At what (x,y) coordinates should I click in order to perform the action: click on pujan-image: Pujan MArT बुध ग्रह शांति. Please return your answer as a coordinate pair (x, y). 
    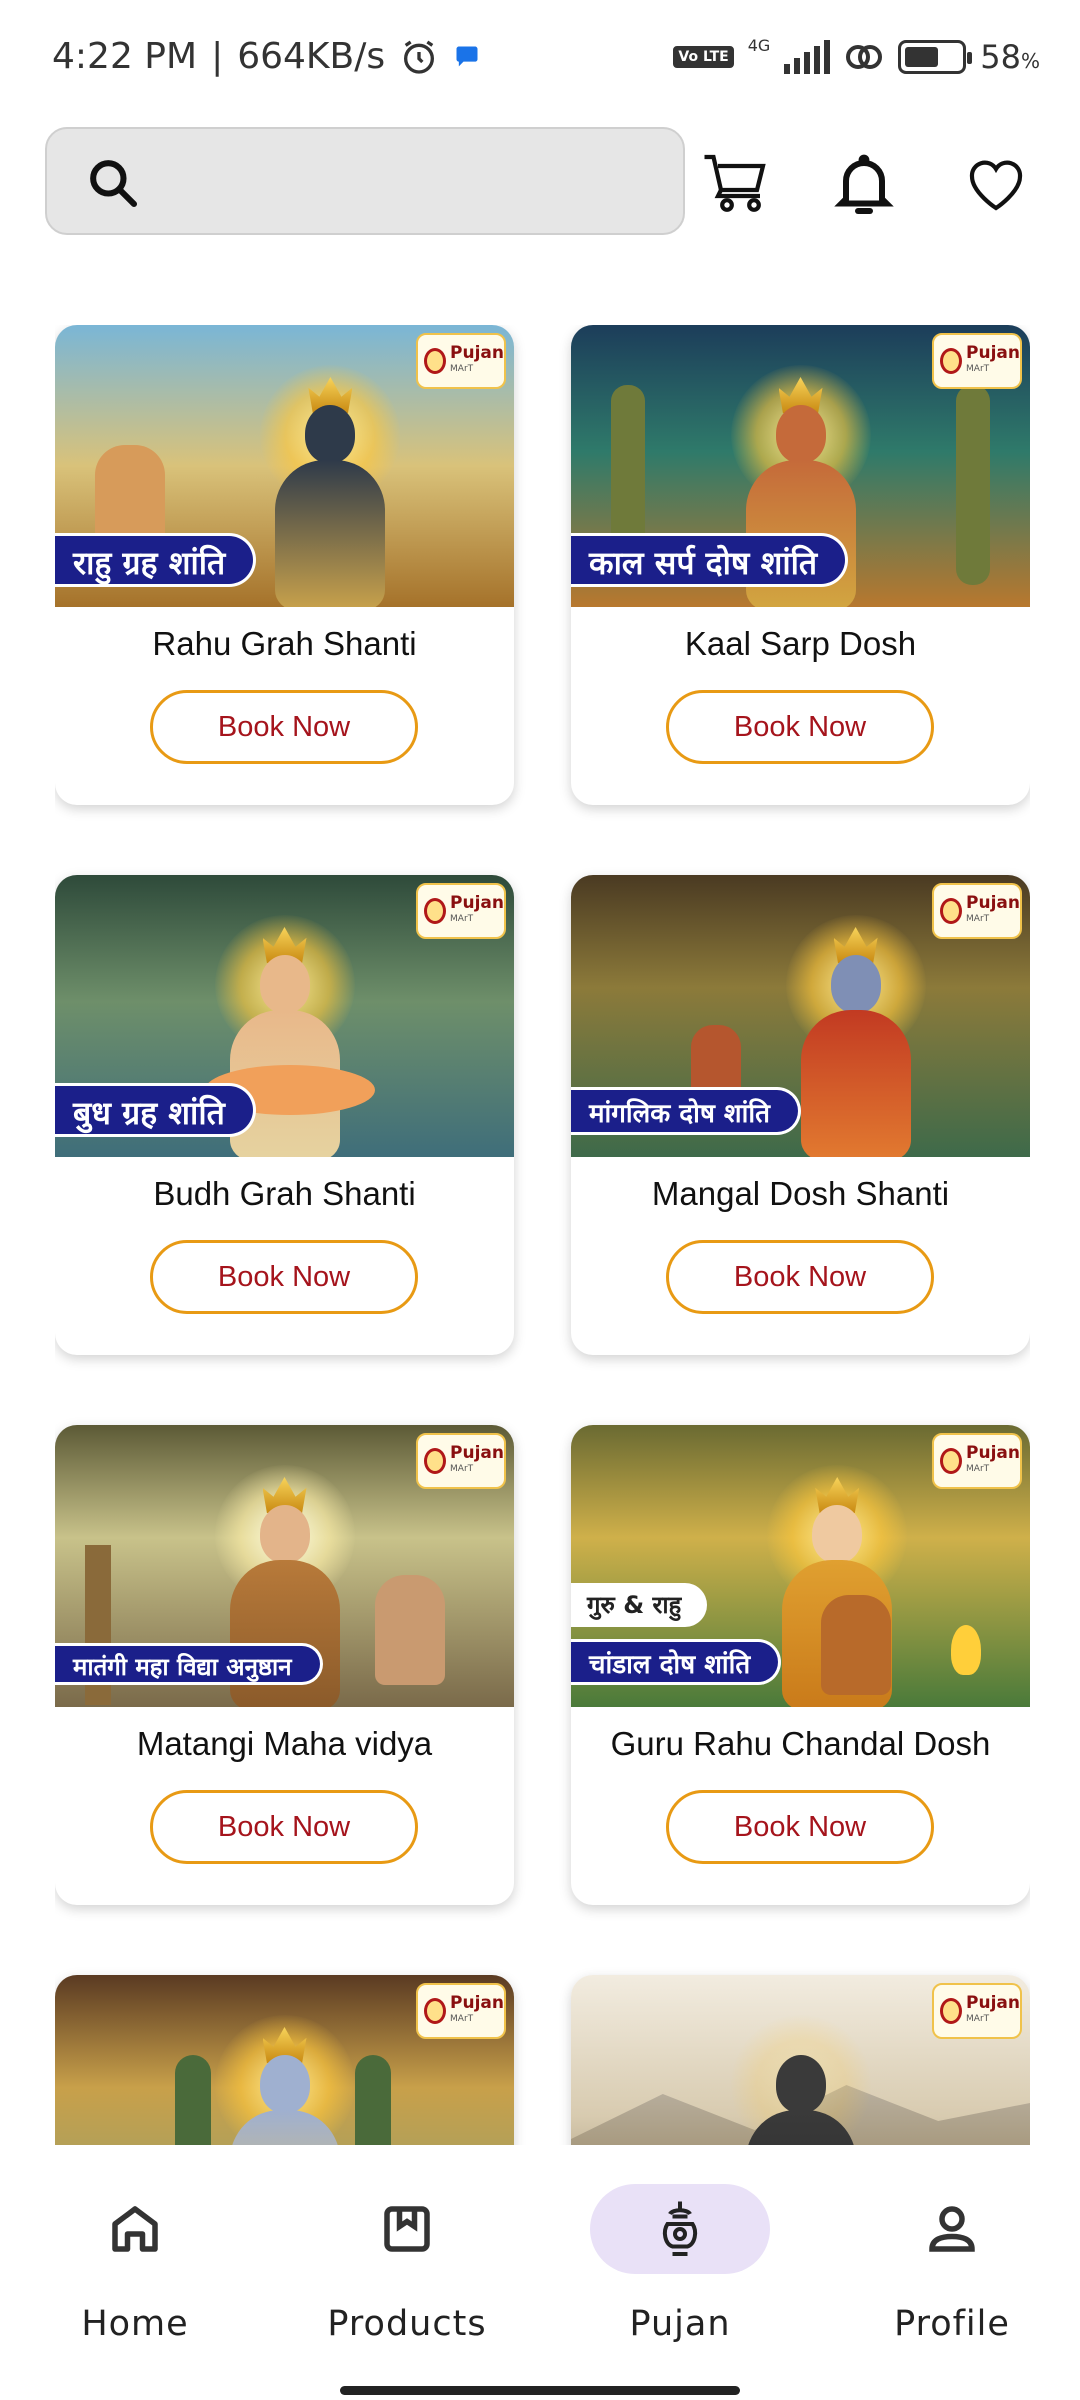
    Looking at the image, I should click on (284, 1016).